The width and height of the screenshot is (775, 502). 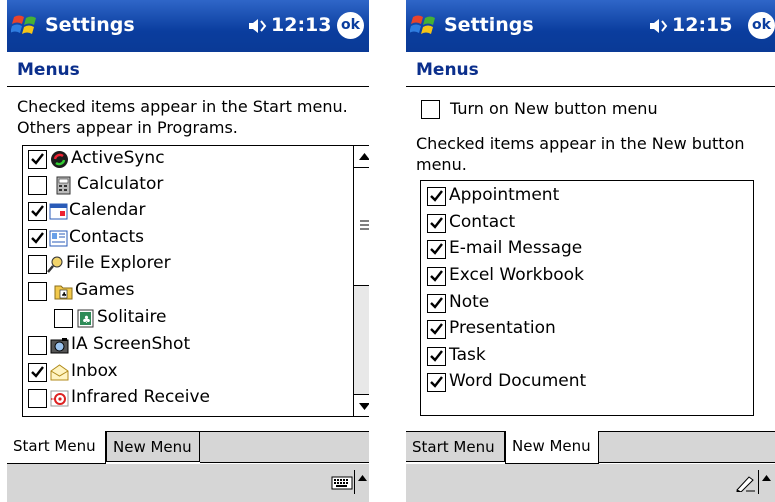 I want to click on list-item-label: Calculator, so click(x=120, y=184).